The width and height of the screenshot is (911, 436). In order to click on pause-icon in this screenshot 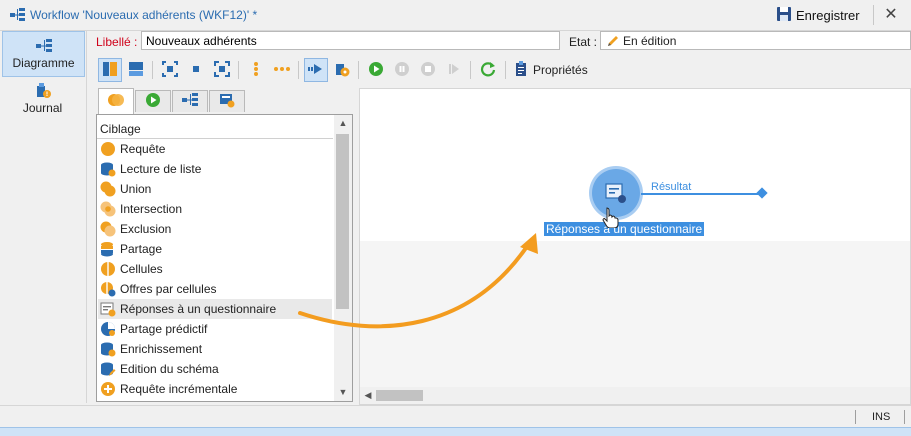, I will do `click(402, 70)`.